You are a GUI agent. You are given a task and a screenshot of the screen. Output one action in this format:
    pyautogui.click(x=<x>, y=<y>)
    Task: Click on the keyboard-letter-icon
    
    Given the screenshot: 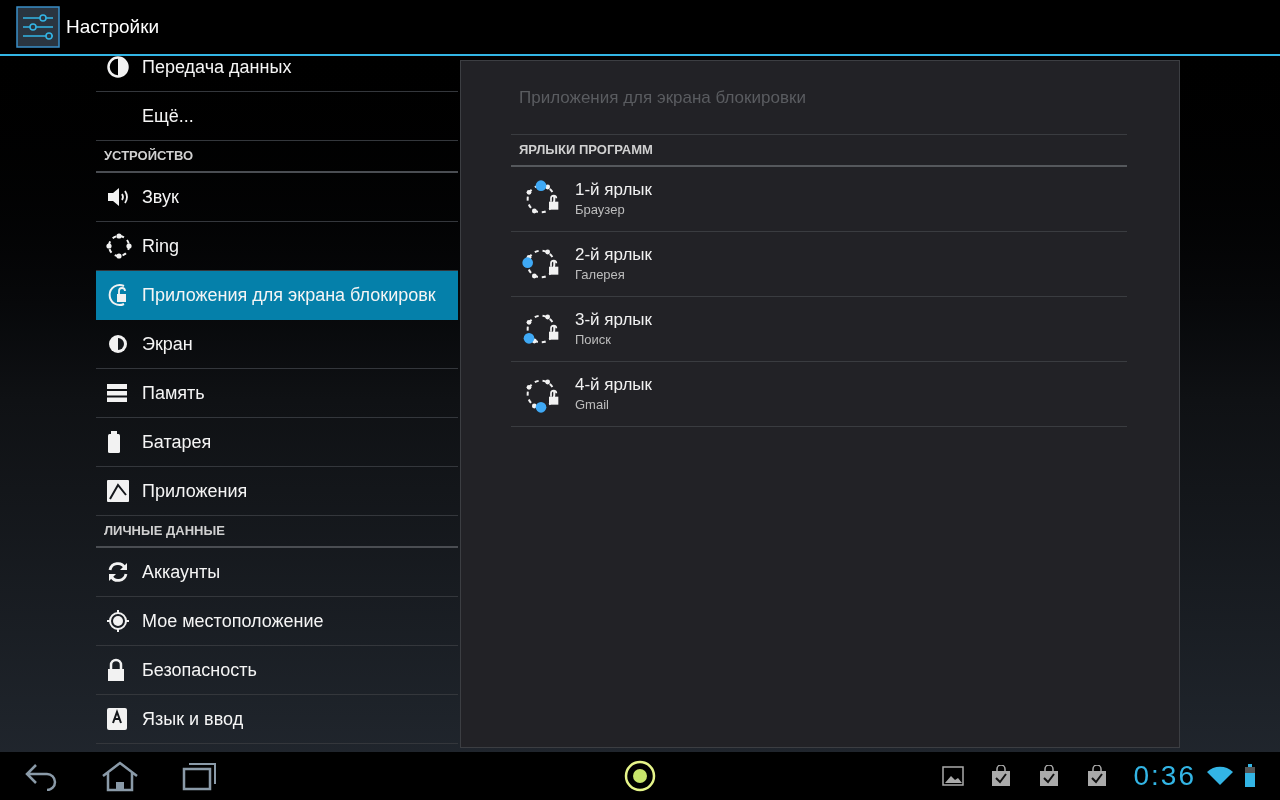 What is the action you would take?
    pyautogui.click(x=117, y=719)
    